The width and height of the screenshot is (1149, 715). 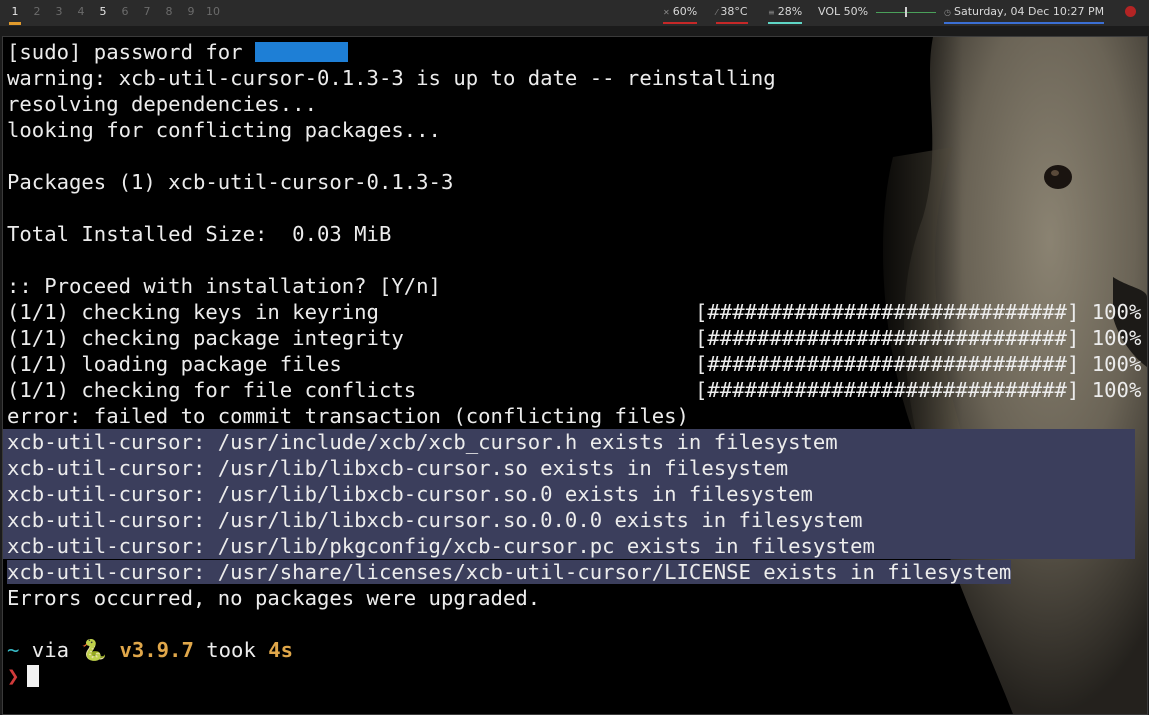 I want to click on temperature-value: 38°C, so click(x=734, y=11).